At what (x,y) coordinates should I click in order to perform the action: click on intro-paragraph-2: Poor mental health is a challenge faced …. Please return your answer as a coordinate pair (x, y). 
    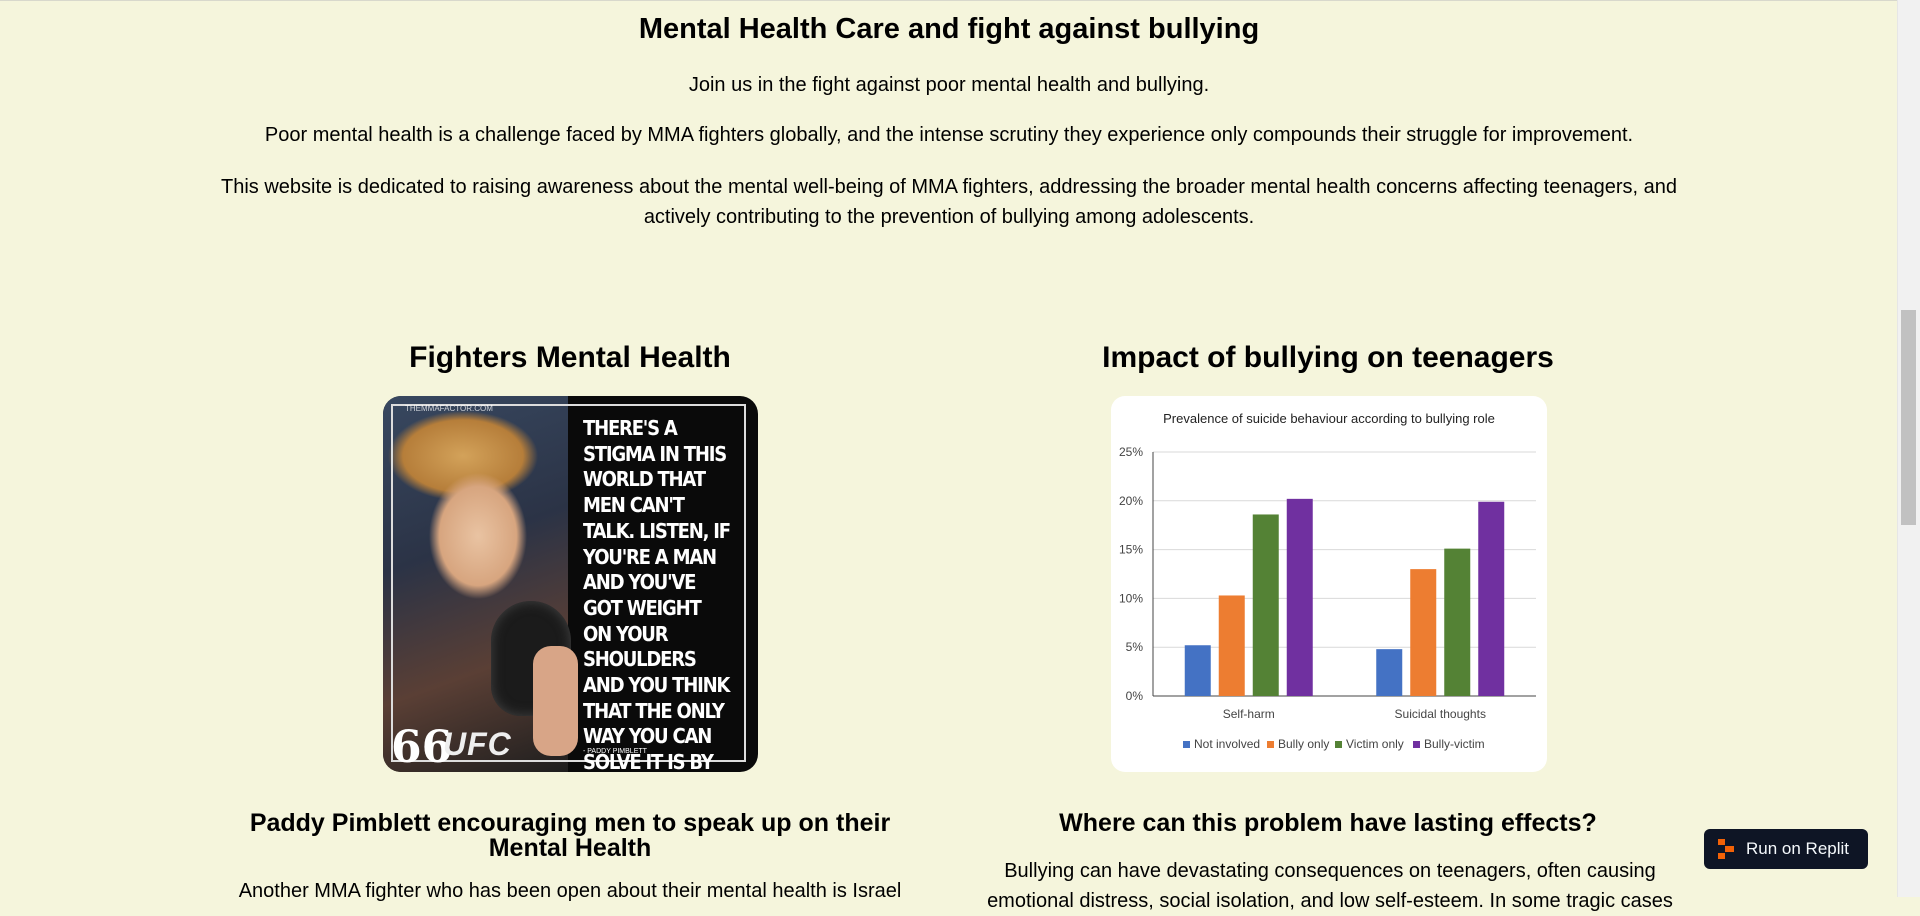
    Looking at the image, I should click on (949, 135).